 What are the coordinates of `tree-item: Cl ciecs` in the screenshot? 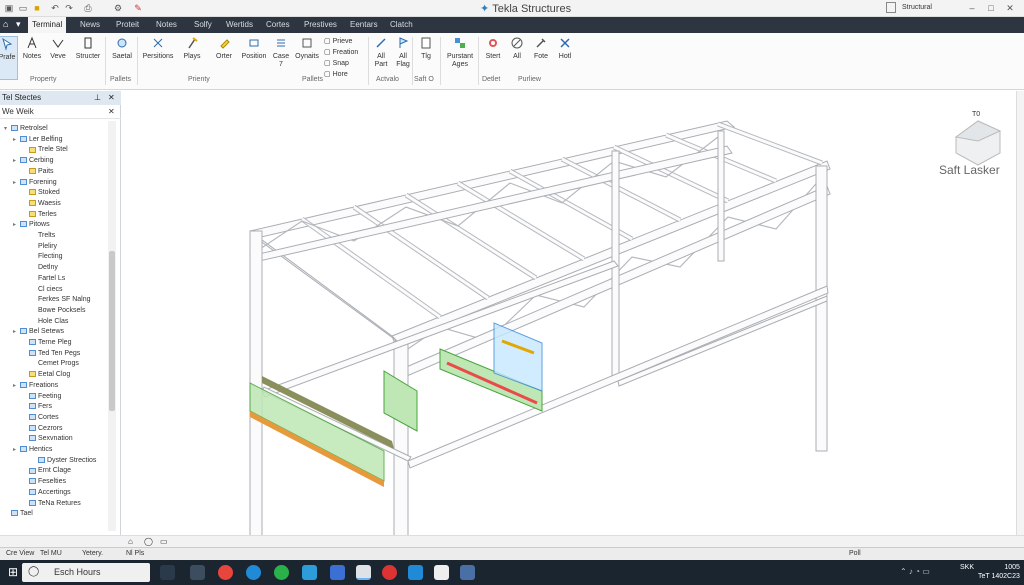 It's located at (54, 289).